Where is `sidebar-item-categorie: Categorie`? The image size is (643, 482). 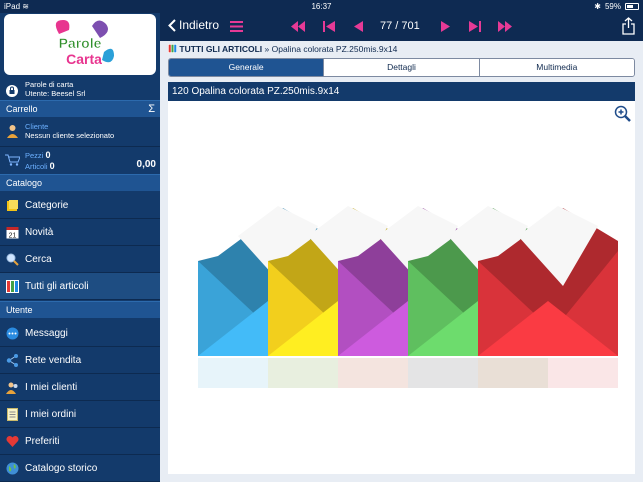 sidebar-item-categorie: Categorie is located at coordinates (80, 205).